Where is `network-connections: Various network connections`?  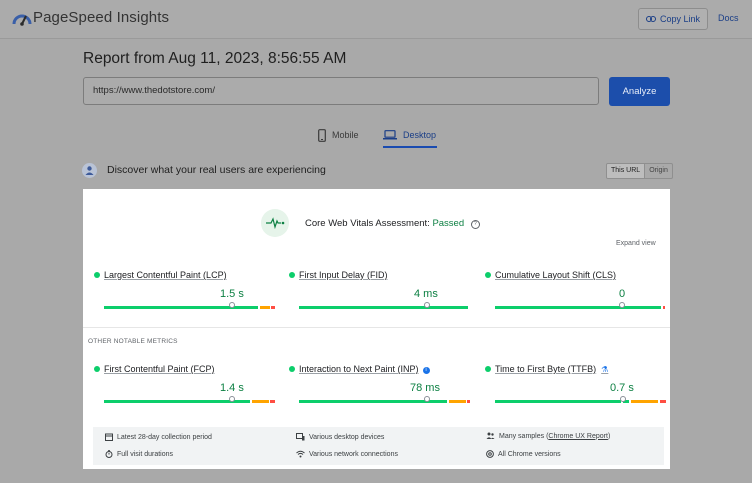
network-connections: Various network connections is located at coordinates (347, 454).